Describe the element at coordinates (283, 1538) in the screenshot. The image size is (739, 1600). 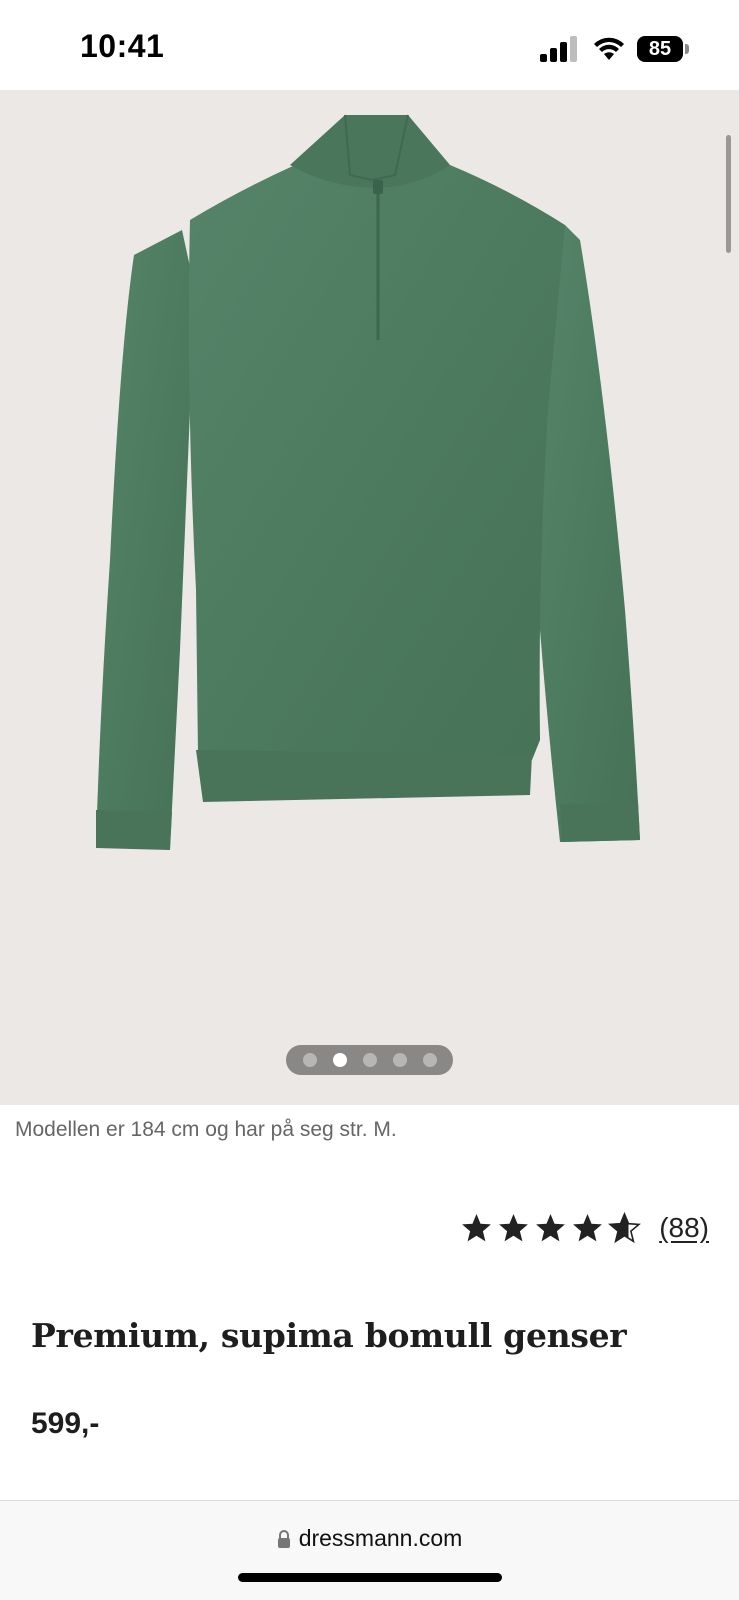
I see `lock-icon` at that location.